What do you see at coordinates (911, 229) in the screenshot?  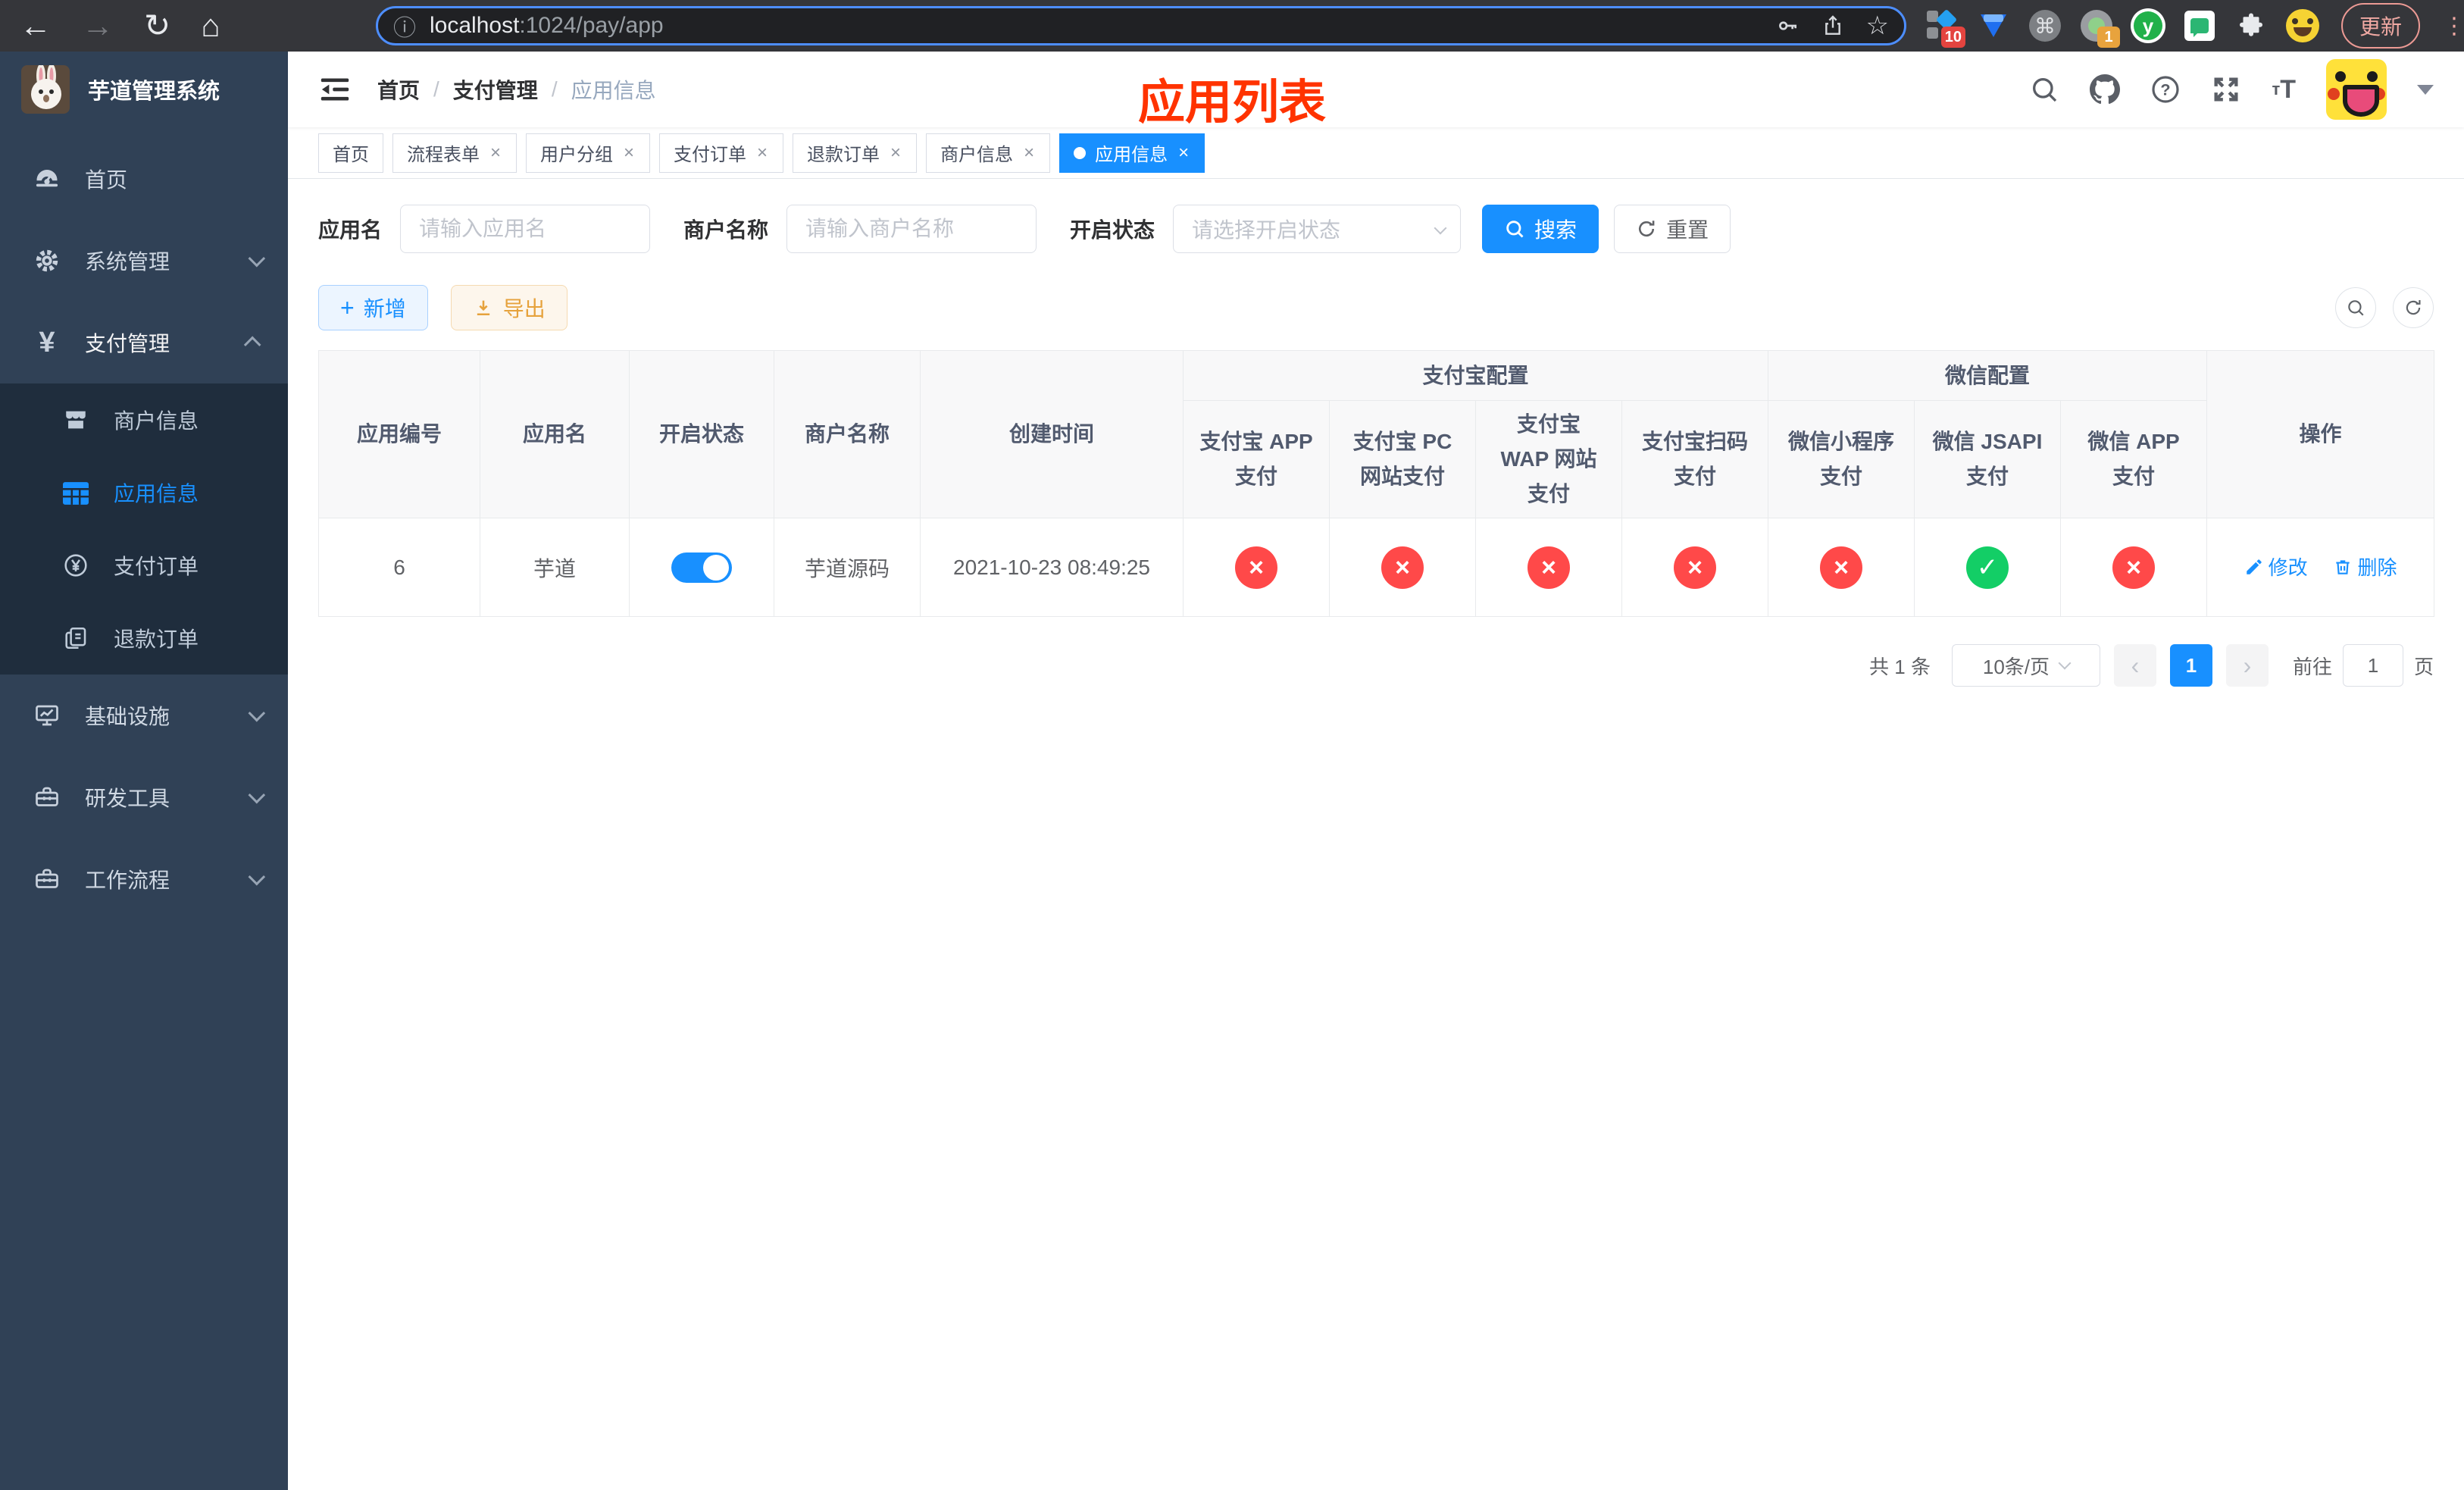 I see `merchant-name-input` at bounding box center [911, 229].